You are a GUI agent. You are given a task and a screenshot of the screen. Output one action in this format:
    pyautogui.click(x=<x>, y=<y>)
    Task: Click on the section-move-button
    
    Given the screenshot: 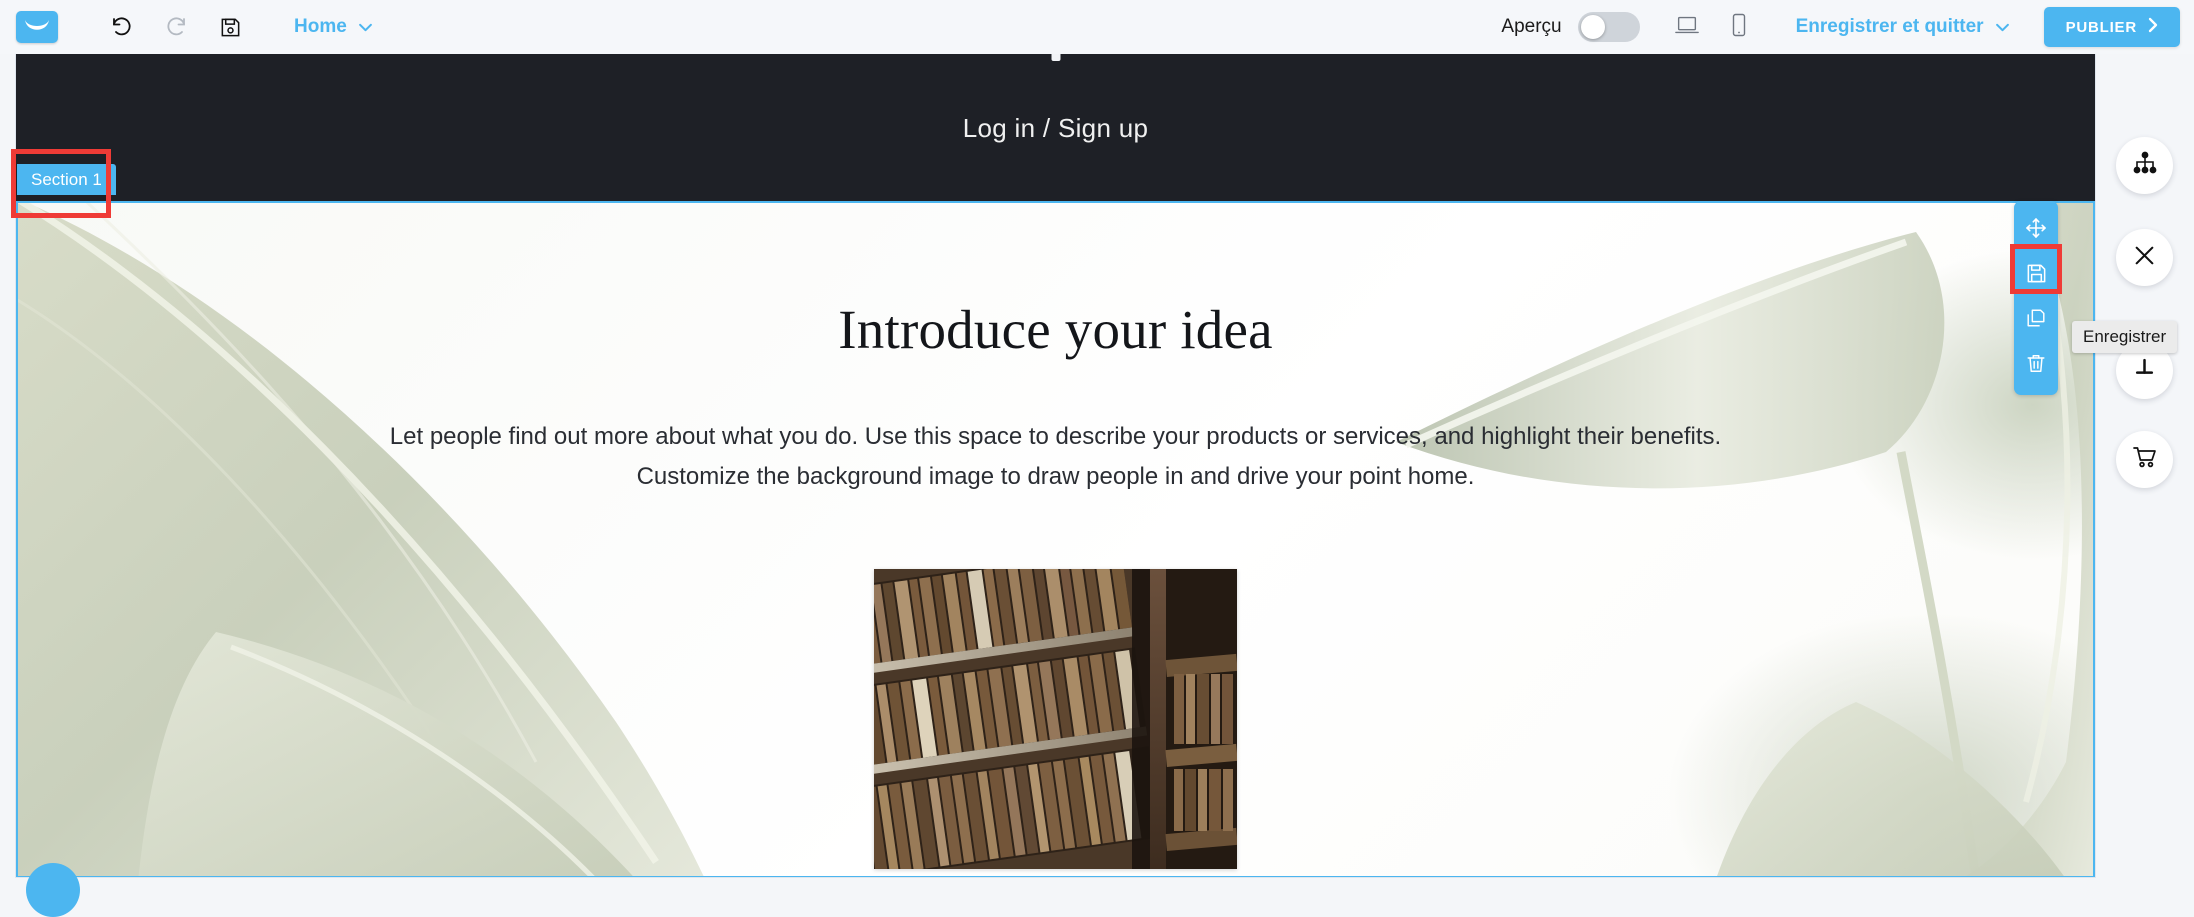 What is the action you would take?
    pyautogui.click(x=2036, y=230)
    